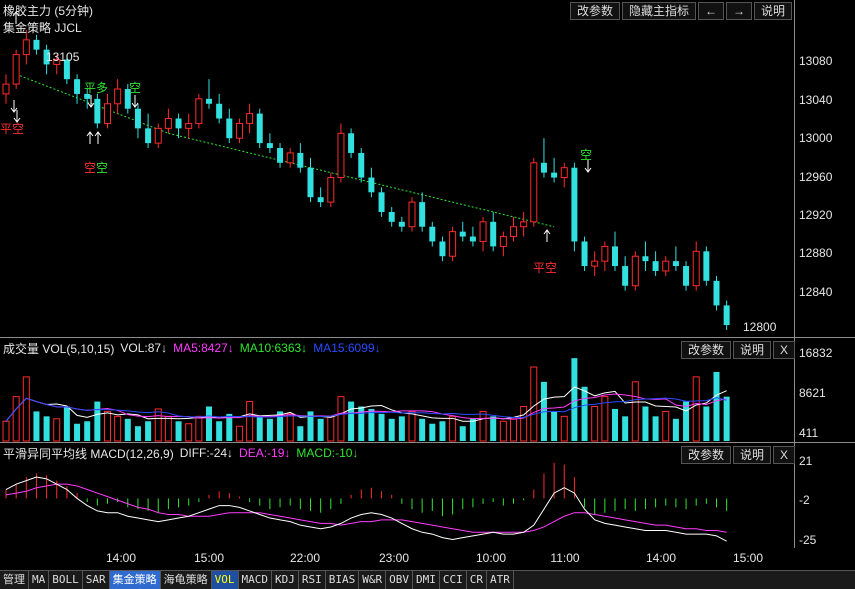 This screenshot has width=855, height=589. Describe the element at coordinates (255, 580) in the screenshot. I see `tab-7: MACD` at that location.